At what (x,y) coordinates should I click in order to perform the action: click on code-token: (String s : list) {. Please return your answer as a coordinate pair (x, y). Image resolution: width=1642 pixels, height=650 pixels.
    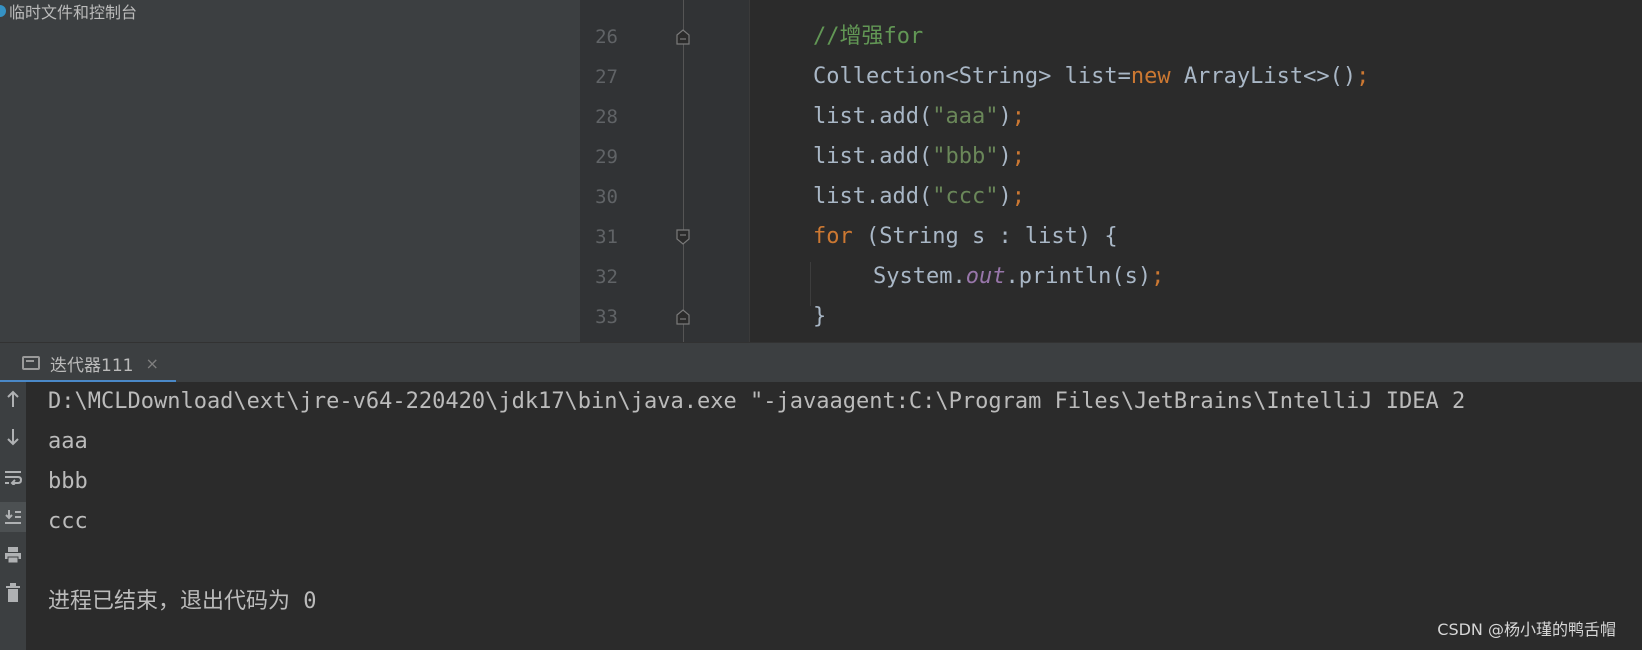
    Looking at the image, I should click on (985, 236).